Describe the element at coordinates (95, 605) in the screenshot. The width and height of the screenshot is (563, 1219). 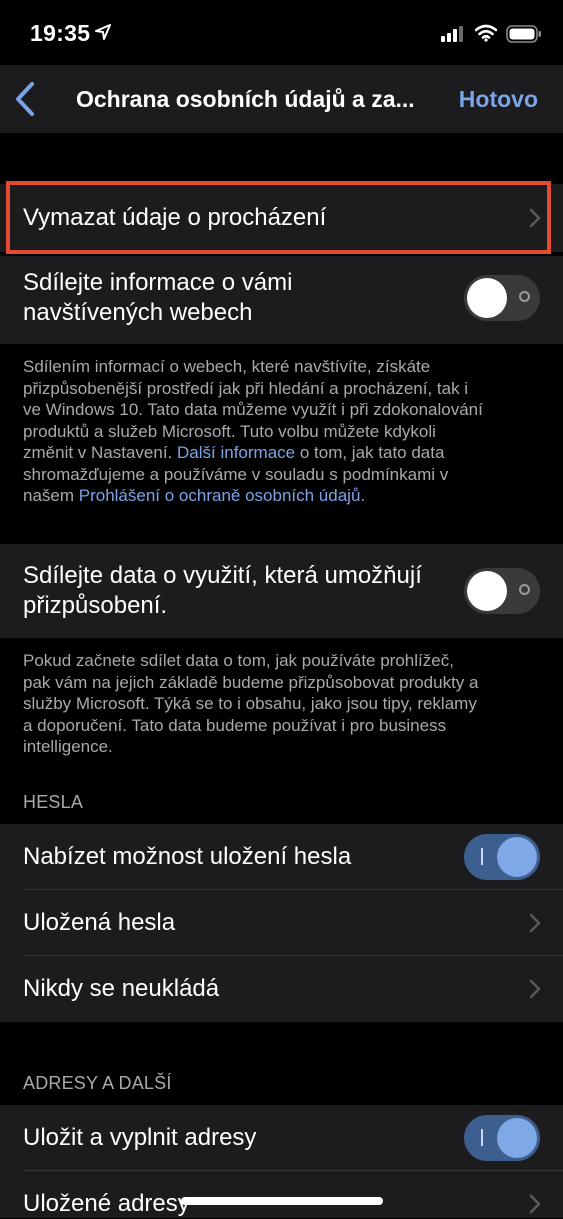
I see `share-usage-data-label-line2: přizpůsobení.` at that location.